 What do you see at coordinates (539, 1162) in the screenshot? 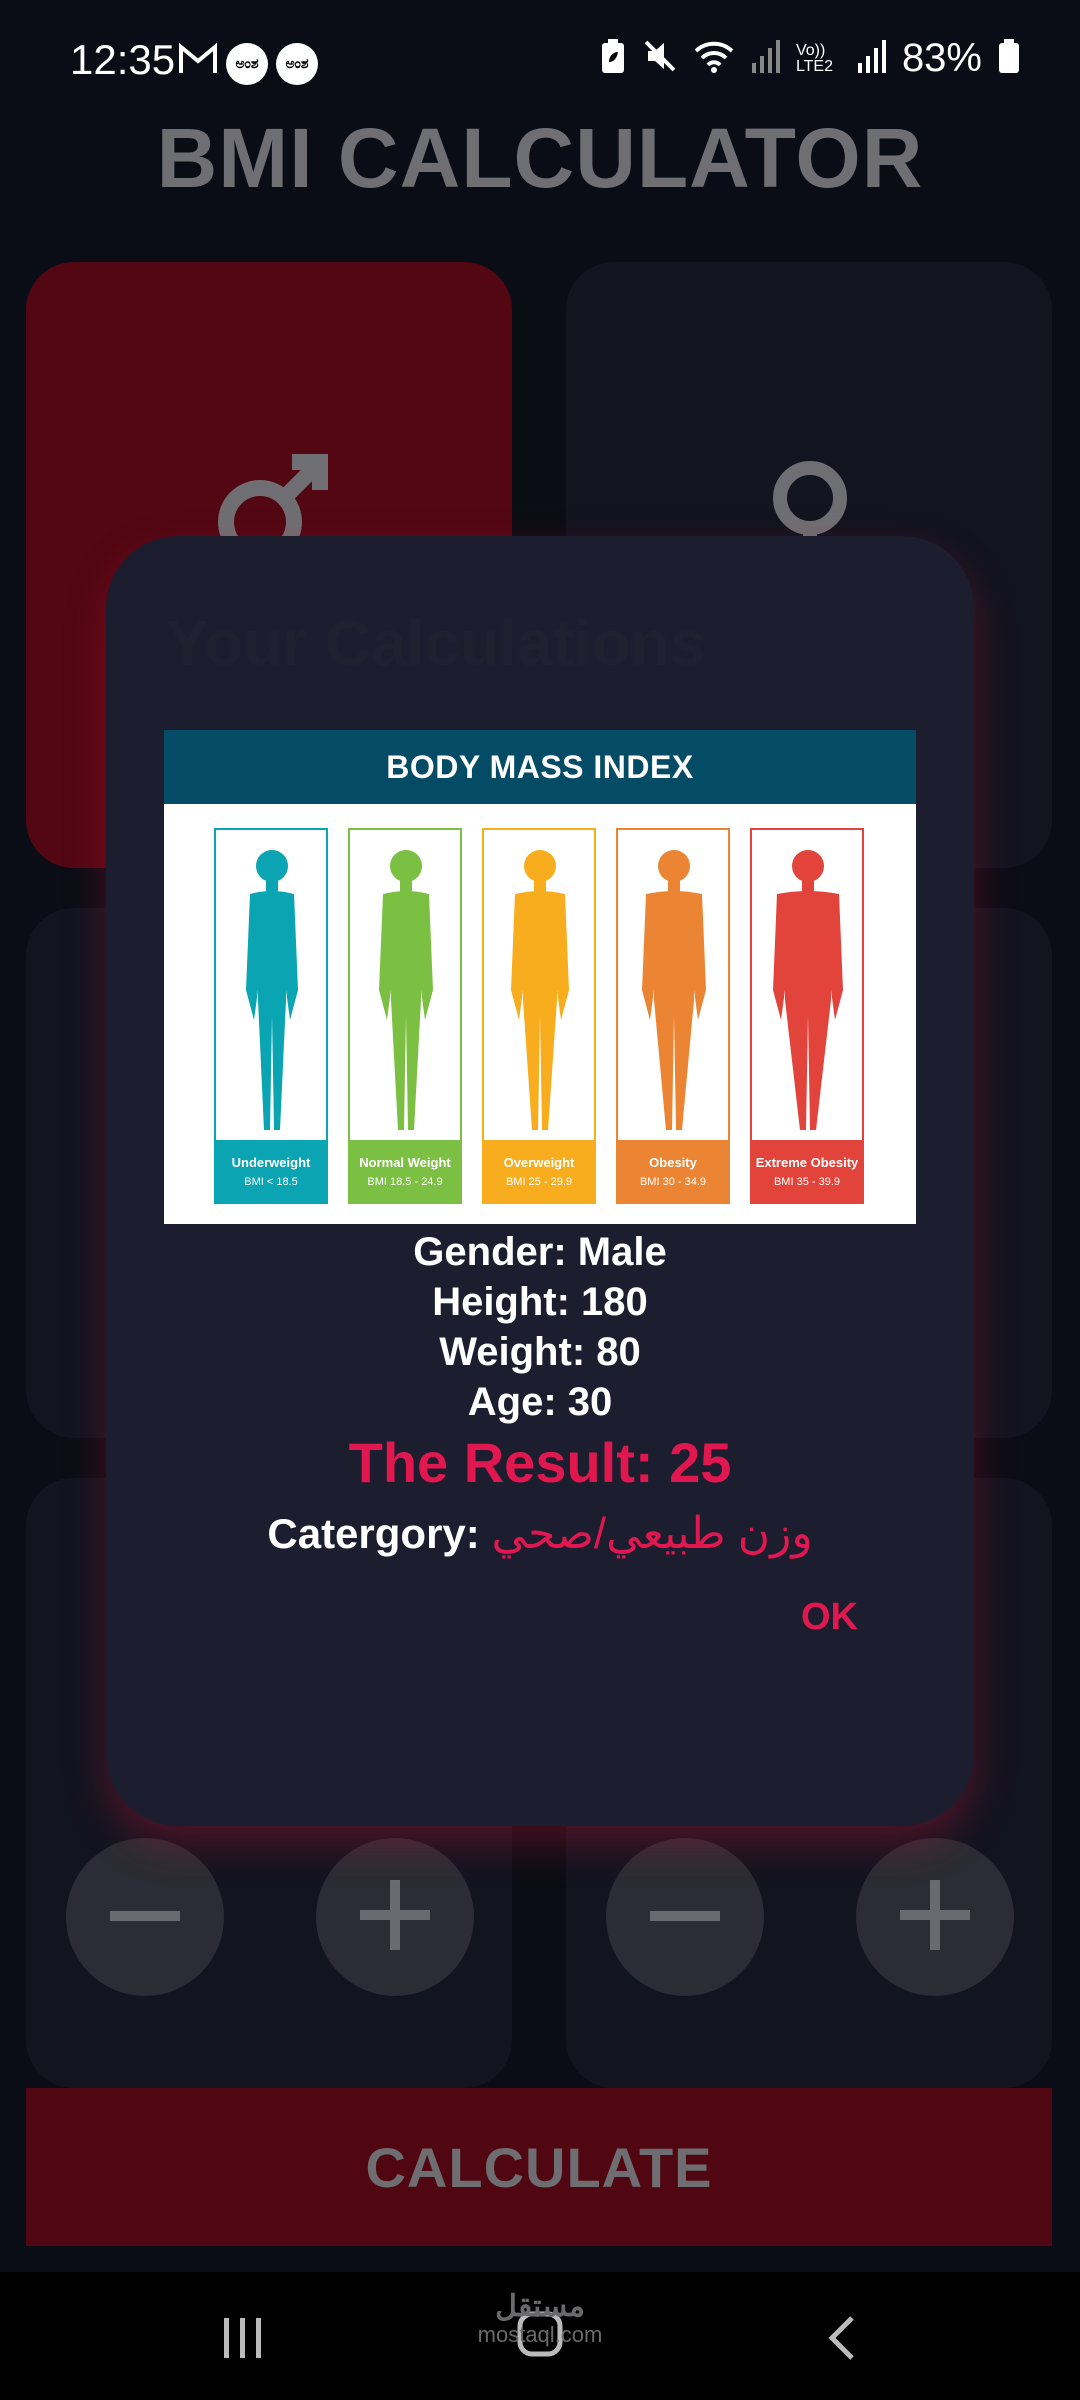
I see `bmi-category-name: Overweight` at bounding box center [539, 1162].